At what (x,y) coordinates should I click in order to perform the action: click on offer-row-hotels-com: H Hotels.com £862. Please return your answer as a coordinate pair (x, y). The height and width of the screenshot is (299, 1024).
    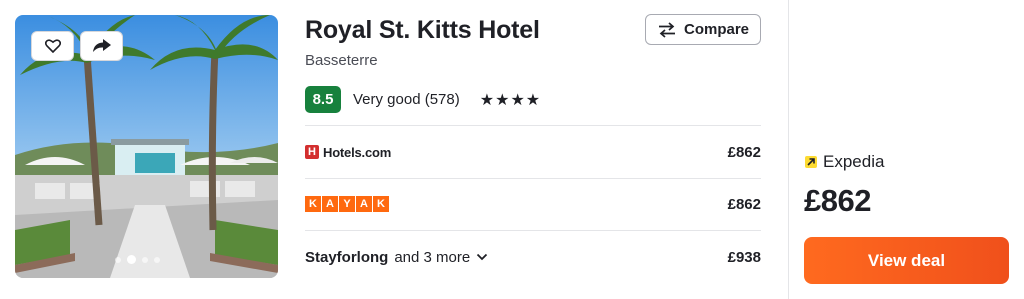
    Looking at the image, I should click on (533, 152).